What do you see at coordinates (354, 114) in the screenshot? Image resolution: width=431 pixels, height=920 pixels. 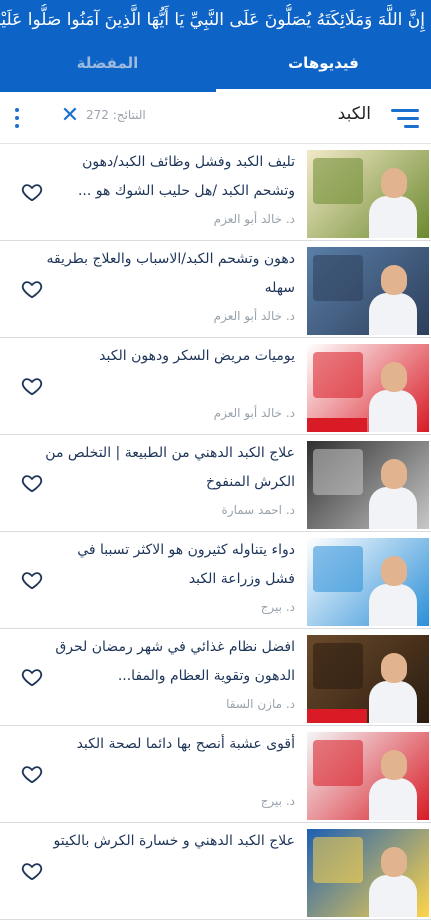 I see `search-query: الكبد` at bounding box center [354, 114].